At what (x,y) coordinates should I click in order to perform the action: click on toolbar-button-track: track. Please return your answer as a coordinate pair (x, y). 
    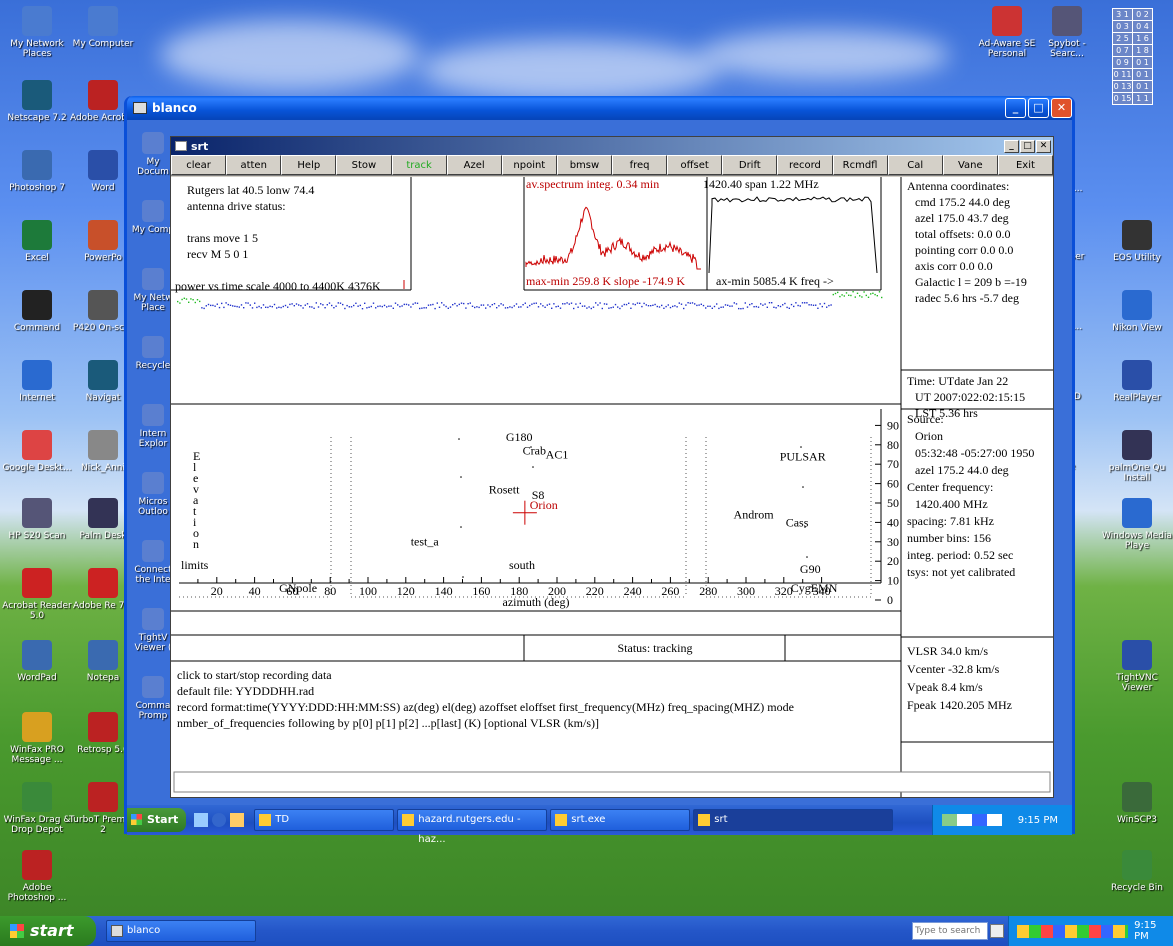
    Looking at the image, I should click on (419, 165).